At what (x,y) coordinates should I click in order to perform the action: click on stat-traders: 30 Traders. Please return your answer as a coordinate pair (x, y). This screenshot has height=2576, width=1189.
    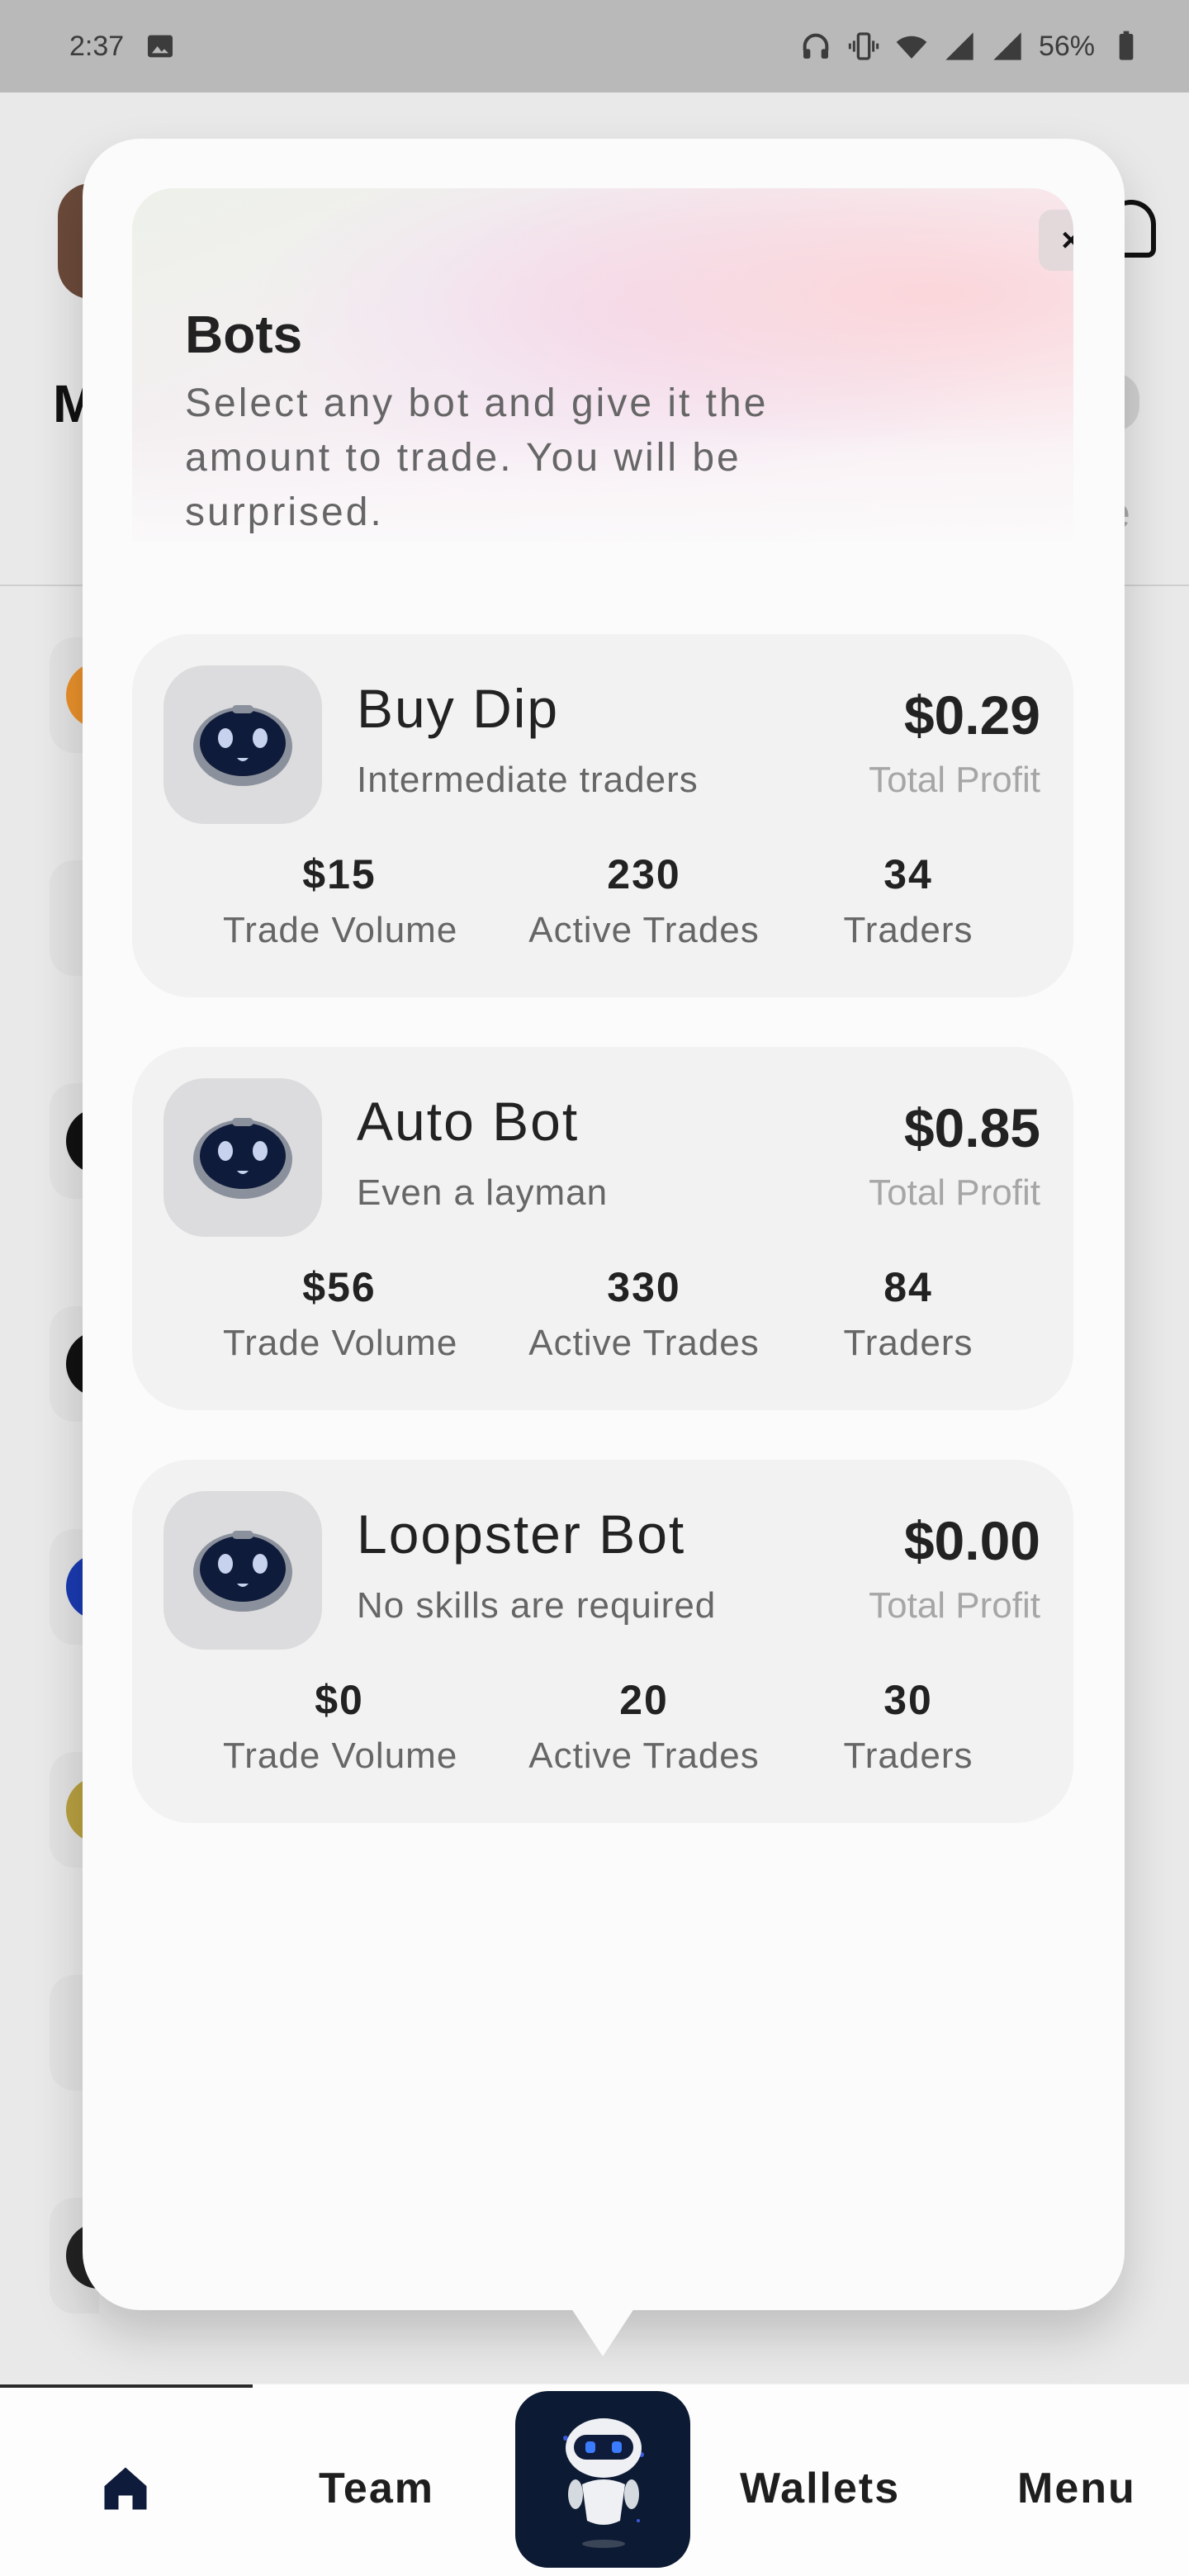
    Looking at the image, I should click on (908, 1726).